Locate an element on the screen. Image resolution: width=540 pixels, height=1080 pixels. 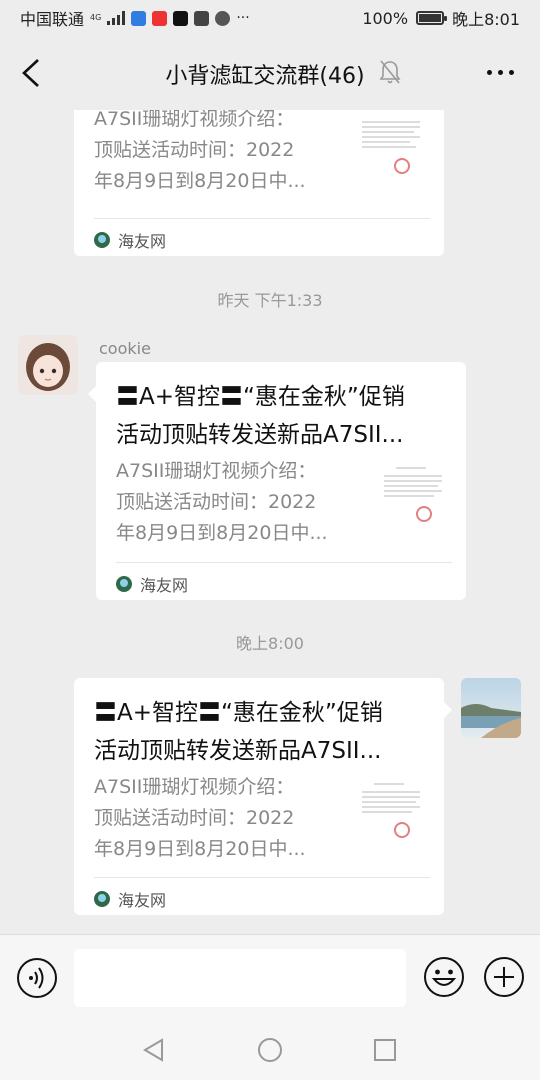
system-navigation-bar is located at coordinates (270, 1050).